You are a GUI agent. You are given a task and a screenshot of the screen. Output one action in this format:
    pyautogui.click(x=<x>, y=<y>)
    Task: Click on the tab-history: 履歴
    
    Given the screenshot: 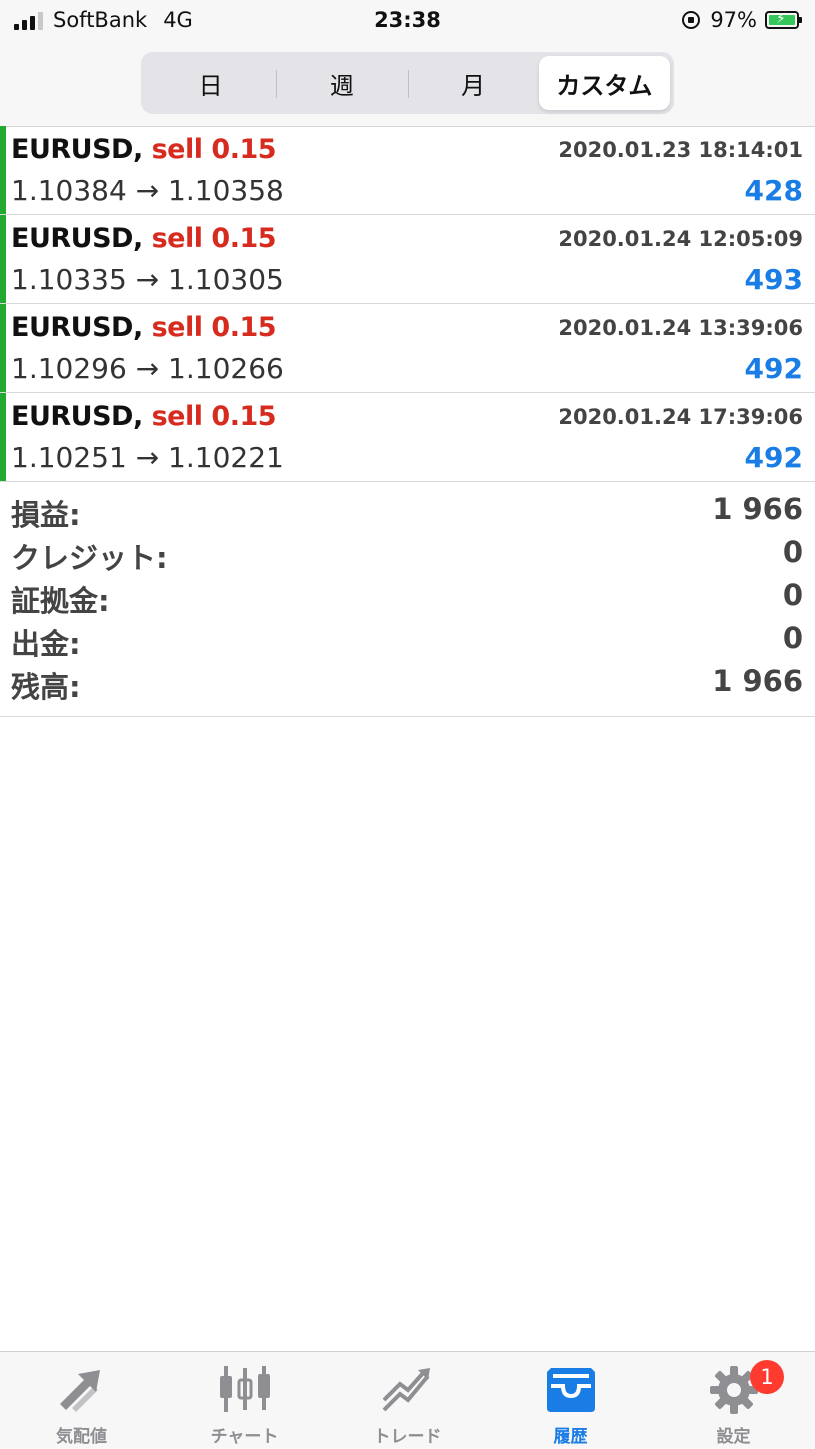 What is the action you would take?
    pyautogui.click(x=570, y=1400)
    